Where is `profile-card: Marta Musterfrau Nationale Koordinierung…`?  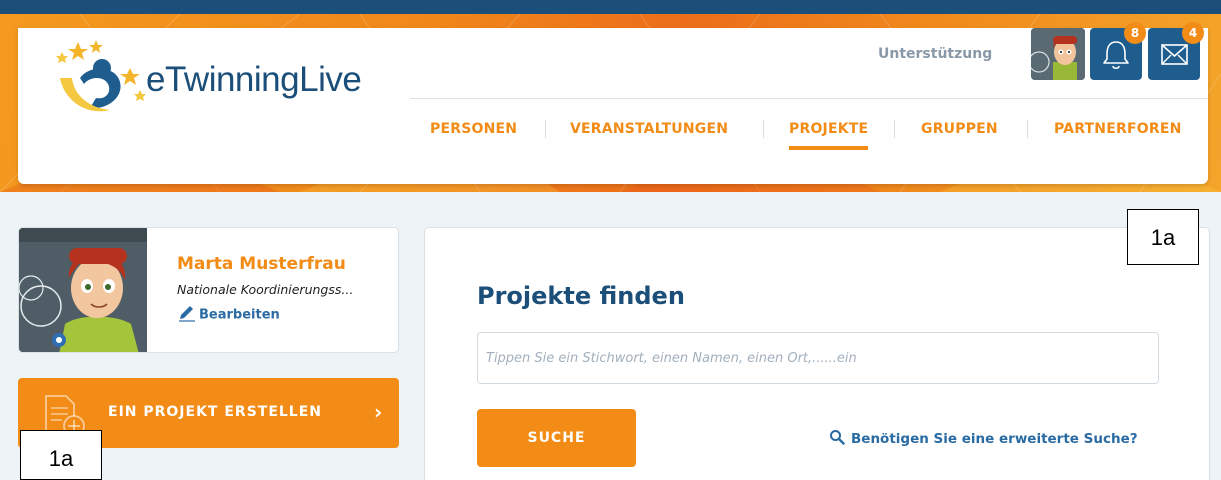 profile-card: Marta Musterfrau Nationale Koordinierung… is located at coordinates (208, 290).